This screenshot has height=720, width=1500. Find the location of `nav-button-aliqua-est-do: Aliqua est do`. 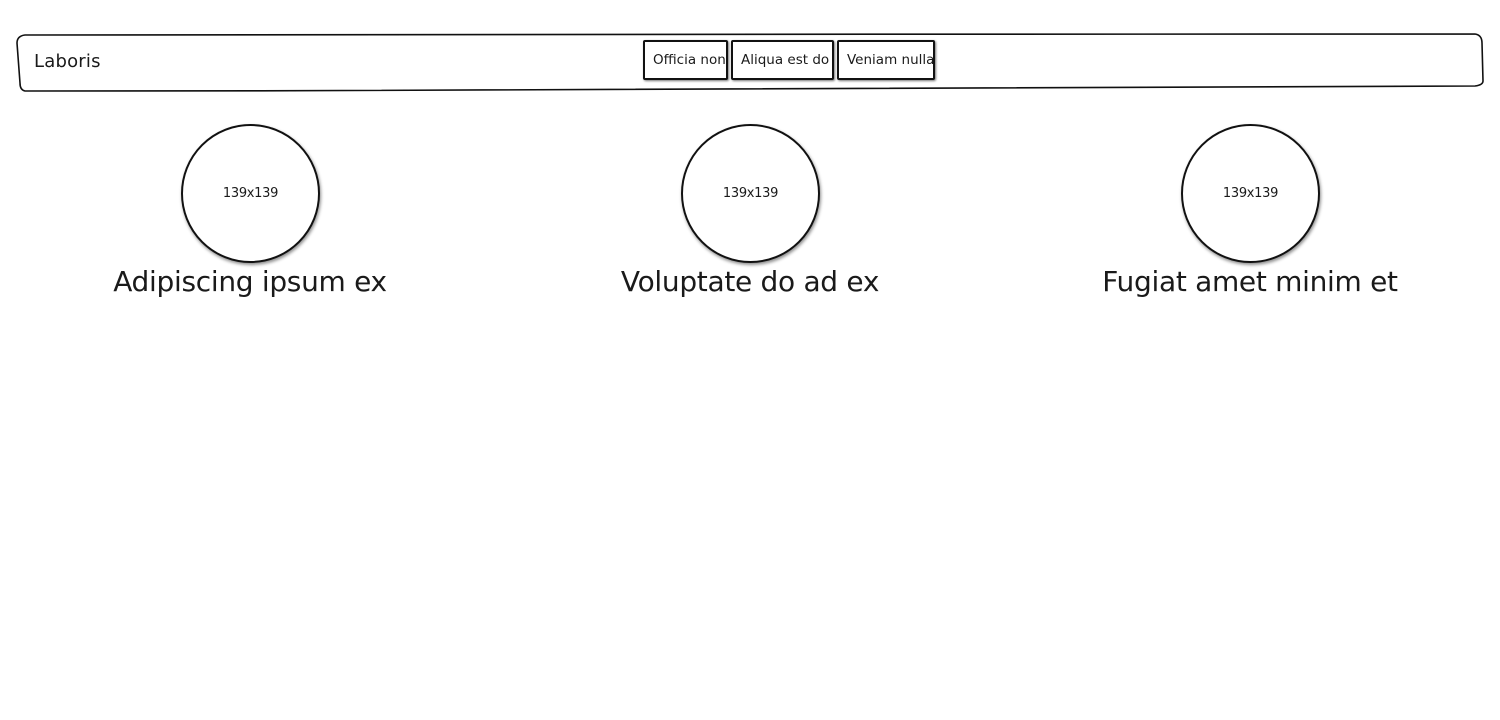

nav-button-aliqua-est-do: Aliqua est do is located at coordinates (782, 60).